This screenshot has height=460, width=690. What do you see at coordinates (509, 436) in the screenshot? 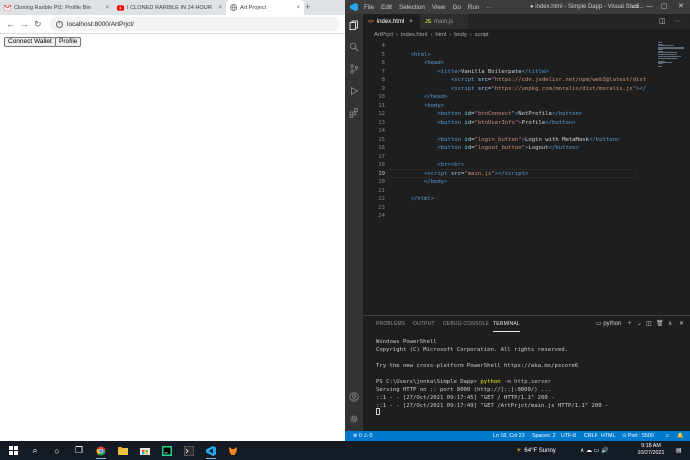
I see `cursor-position-status: Ln 18, Col 23` at bounding box center [509, 436].